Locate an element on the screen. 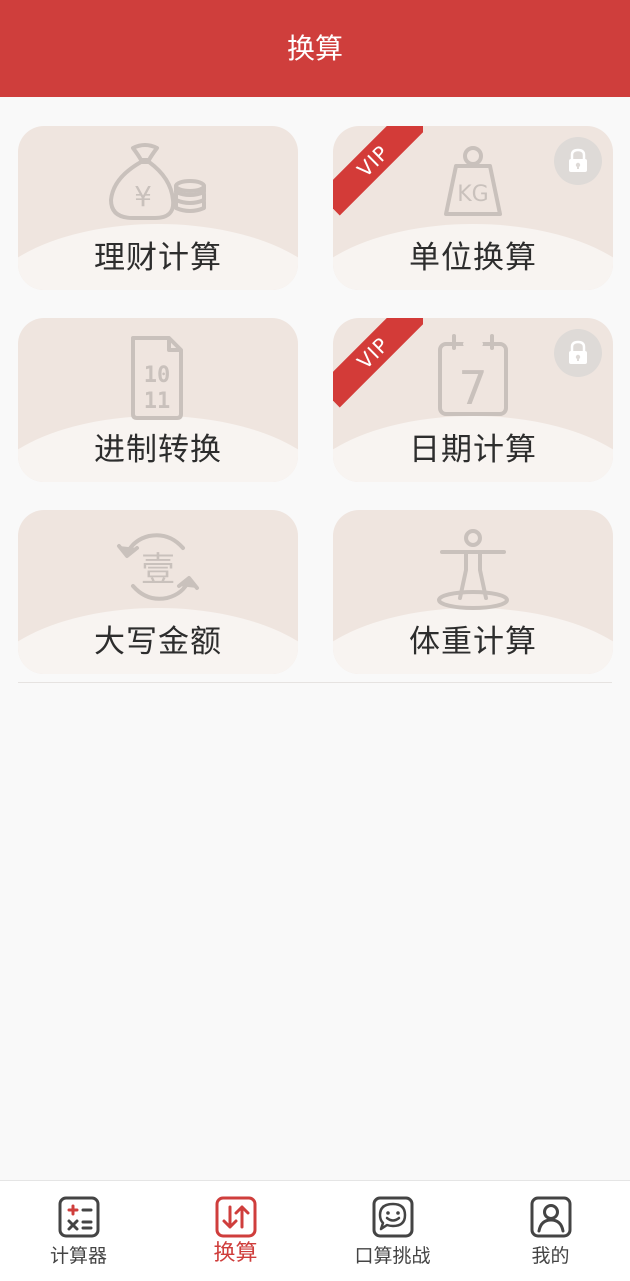  card-label: 体重计算 is located at coordinates (473, 642).